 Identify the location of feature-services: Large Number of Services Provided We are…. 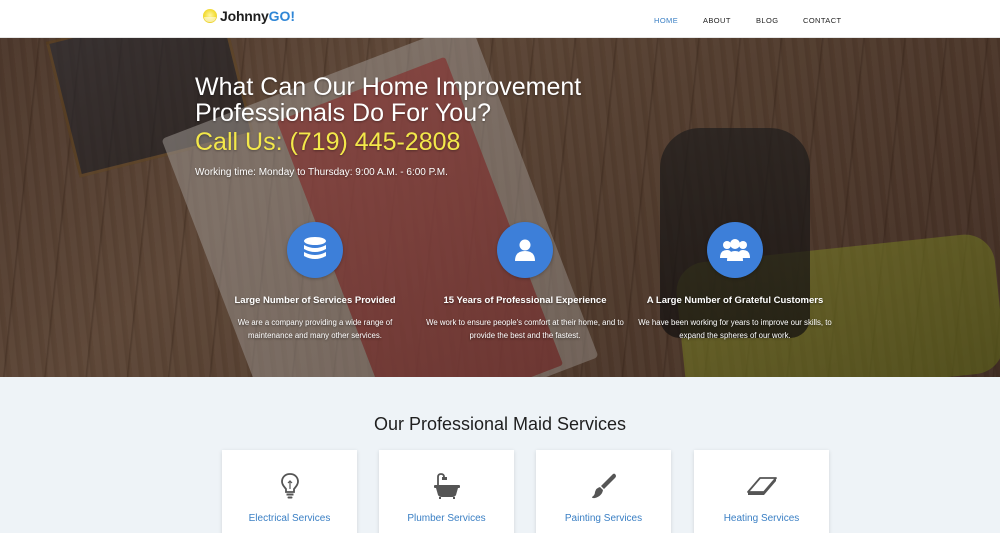
(315, 282).